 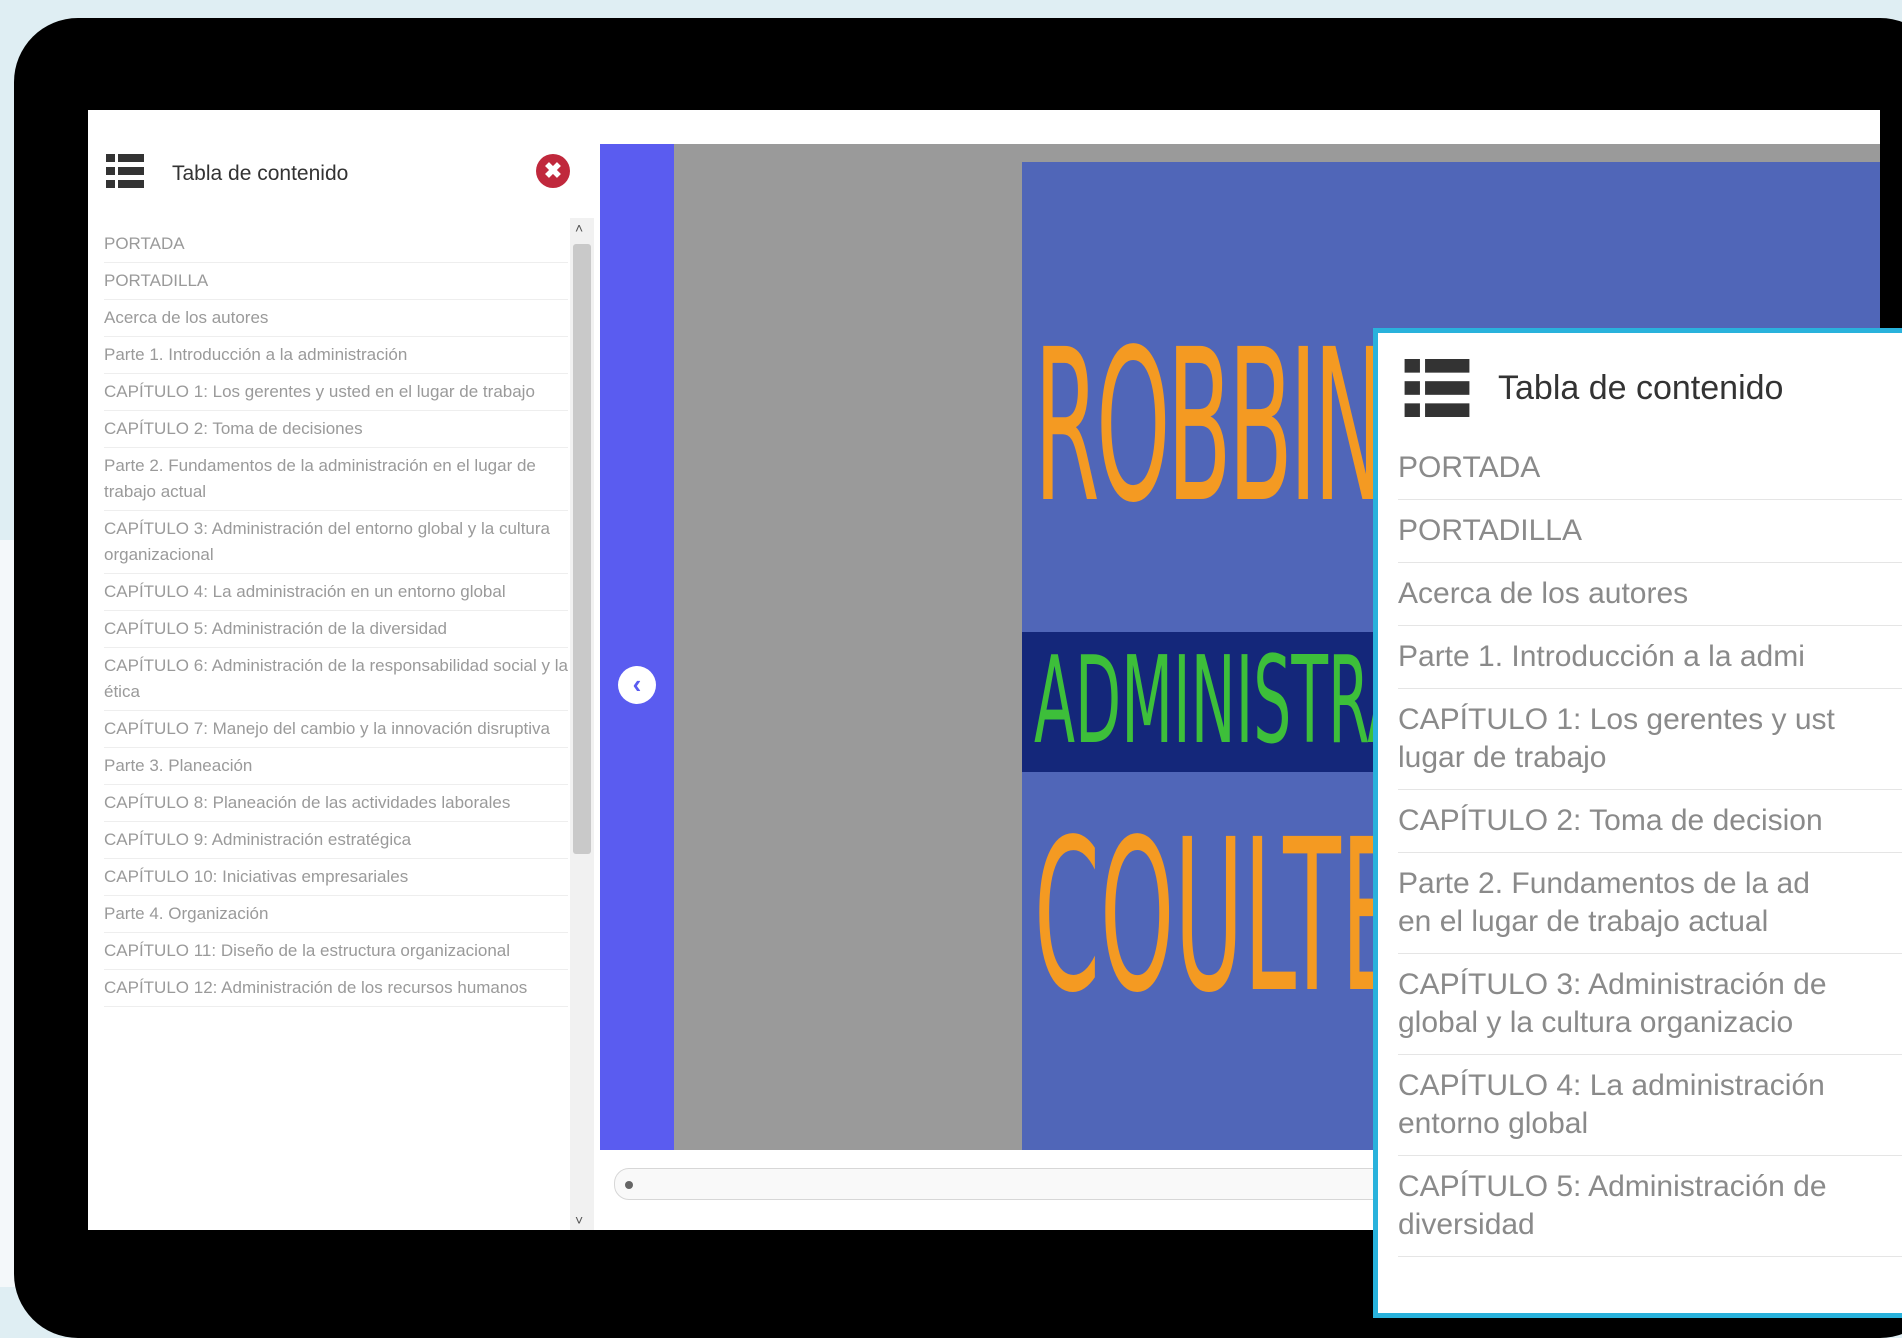 I want to click on close-icon: ✖, so click(x=553, y=171).